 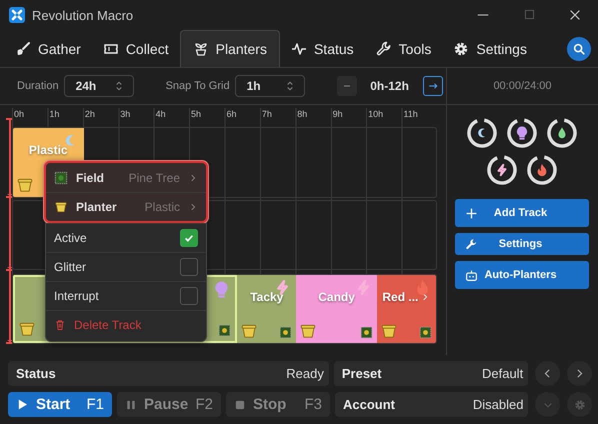 What do you see at coordinates (267, 297) in the screenshot?
I see `planter-label: Tacky` at bounding box center [267, 297].